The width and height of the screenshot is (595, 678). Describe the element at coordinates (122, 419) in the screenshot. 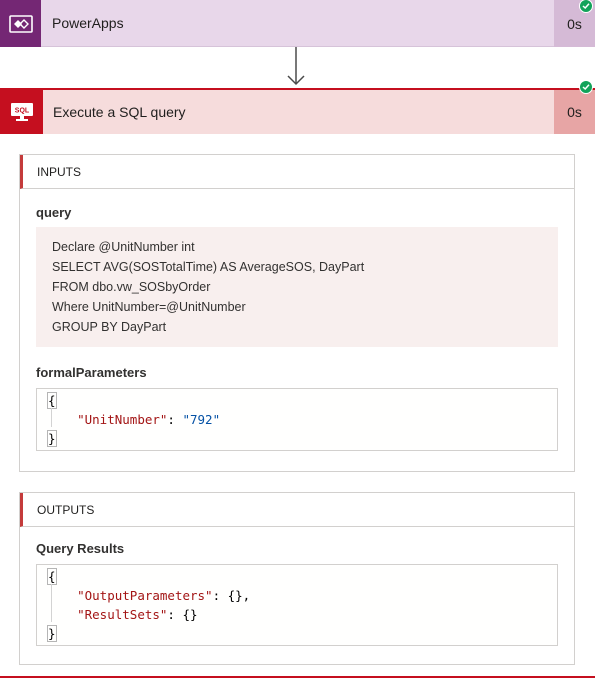

I see `json-key: "UnitNumber"` at that location.